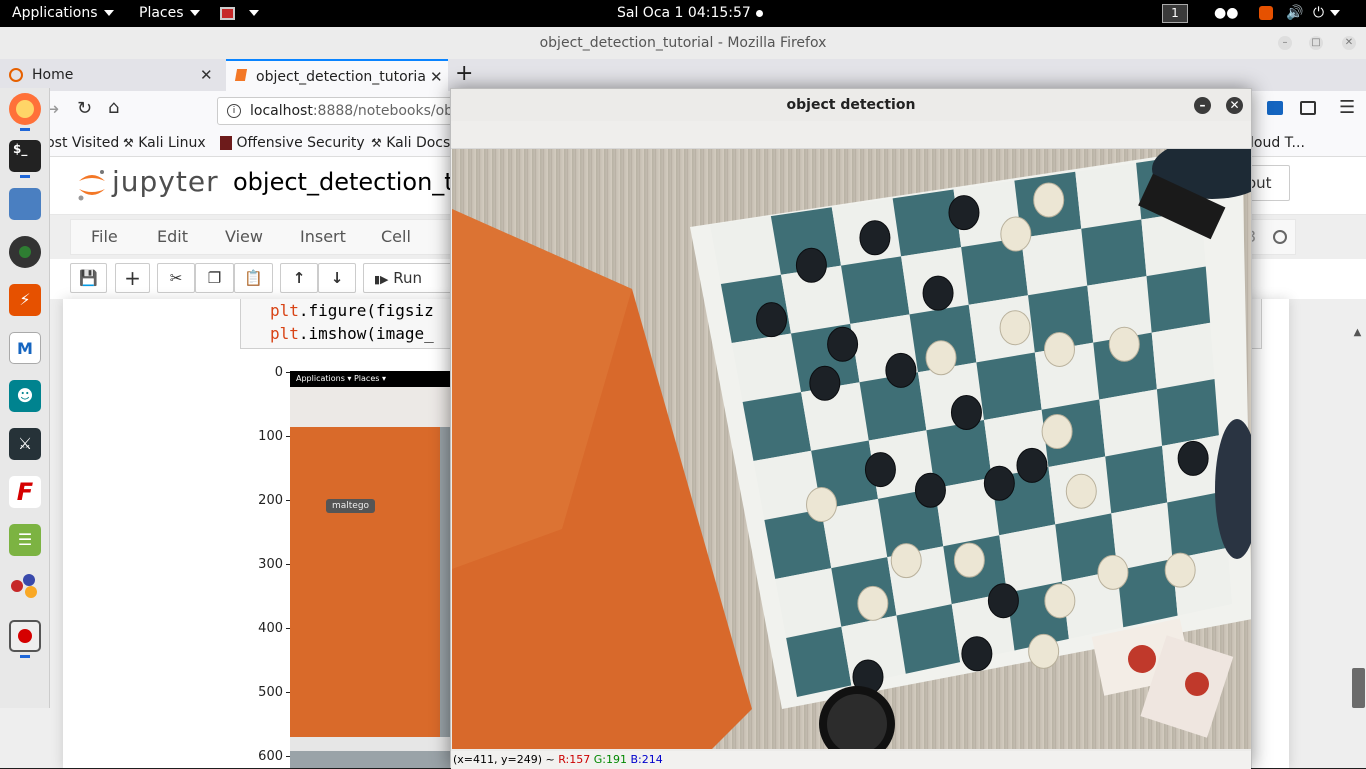 The width and height of the screenshot is (1366, 769). I want to click on burp-icon: ⚡, so click(25, 300).